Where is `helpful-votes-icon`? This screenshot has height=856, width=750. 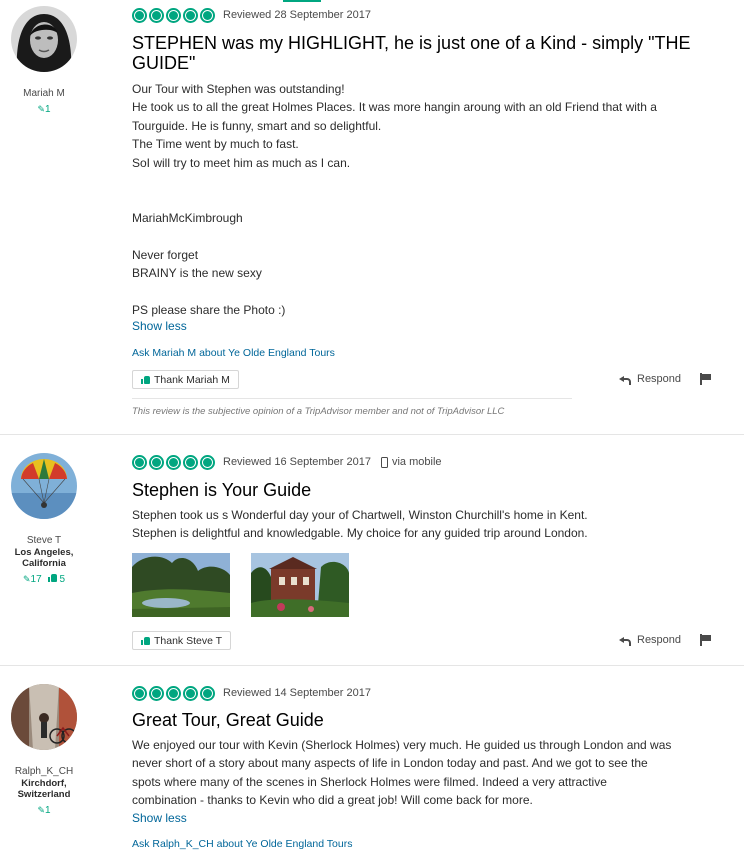 helpful-votes-icon is located at coordinates (53, 578).